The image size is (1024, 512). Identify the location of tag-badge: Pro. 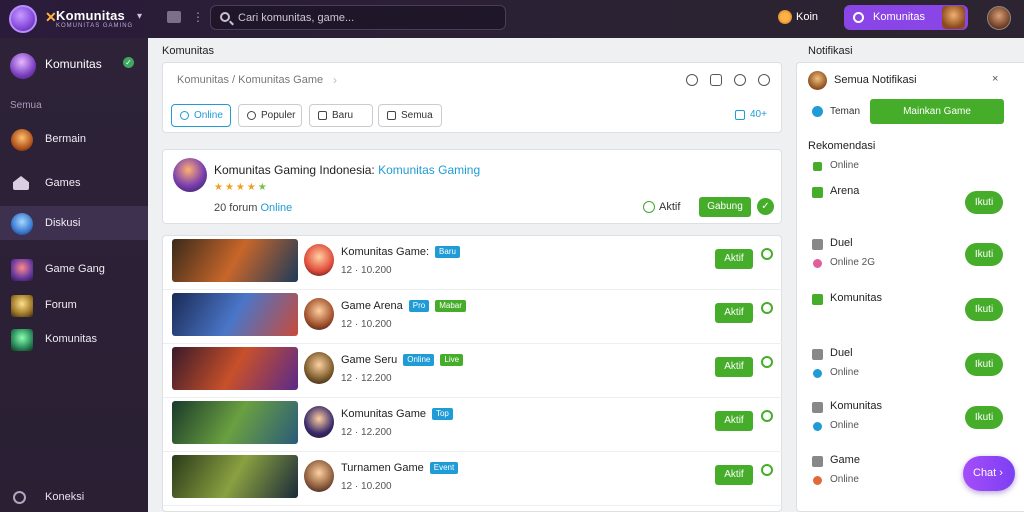
(419, 306).